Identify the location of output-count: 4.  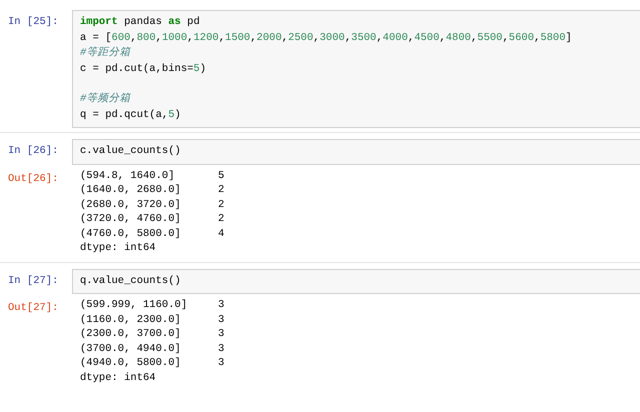
(221, 233).